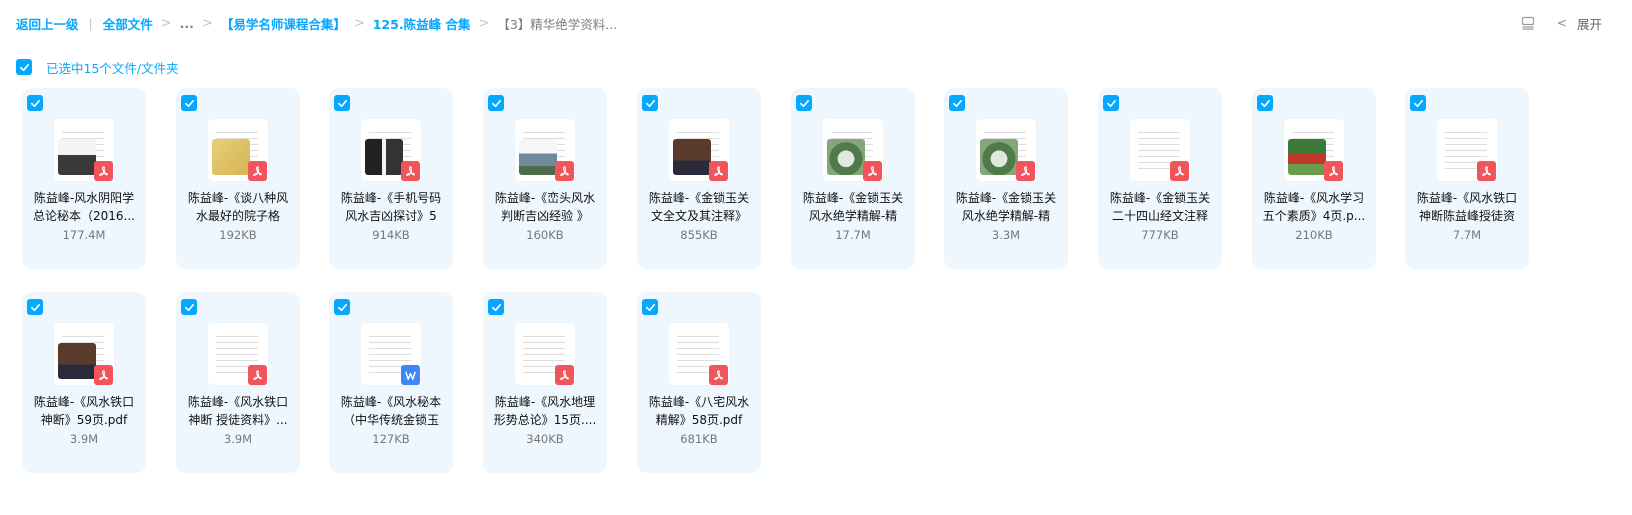 The width and height of the screenshot is (1632, 515). Describe the element at coordinates (1160, 235) in the screenshot. I see `file-size: 777KB` at that location.